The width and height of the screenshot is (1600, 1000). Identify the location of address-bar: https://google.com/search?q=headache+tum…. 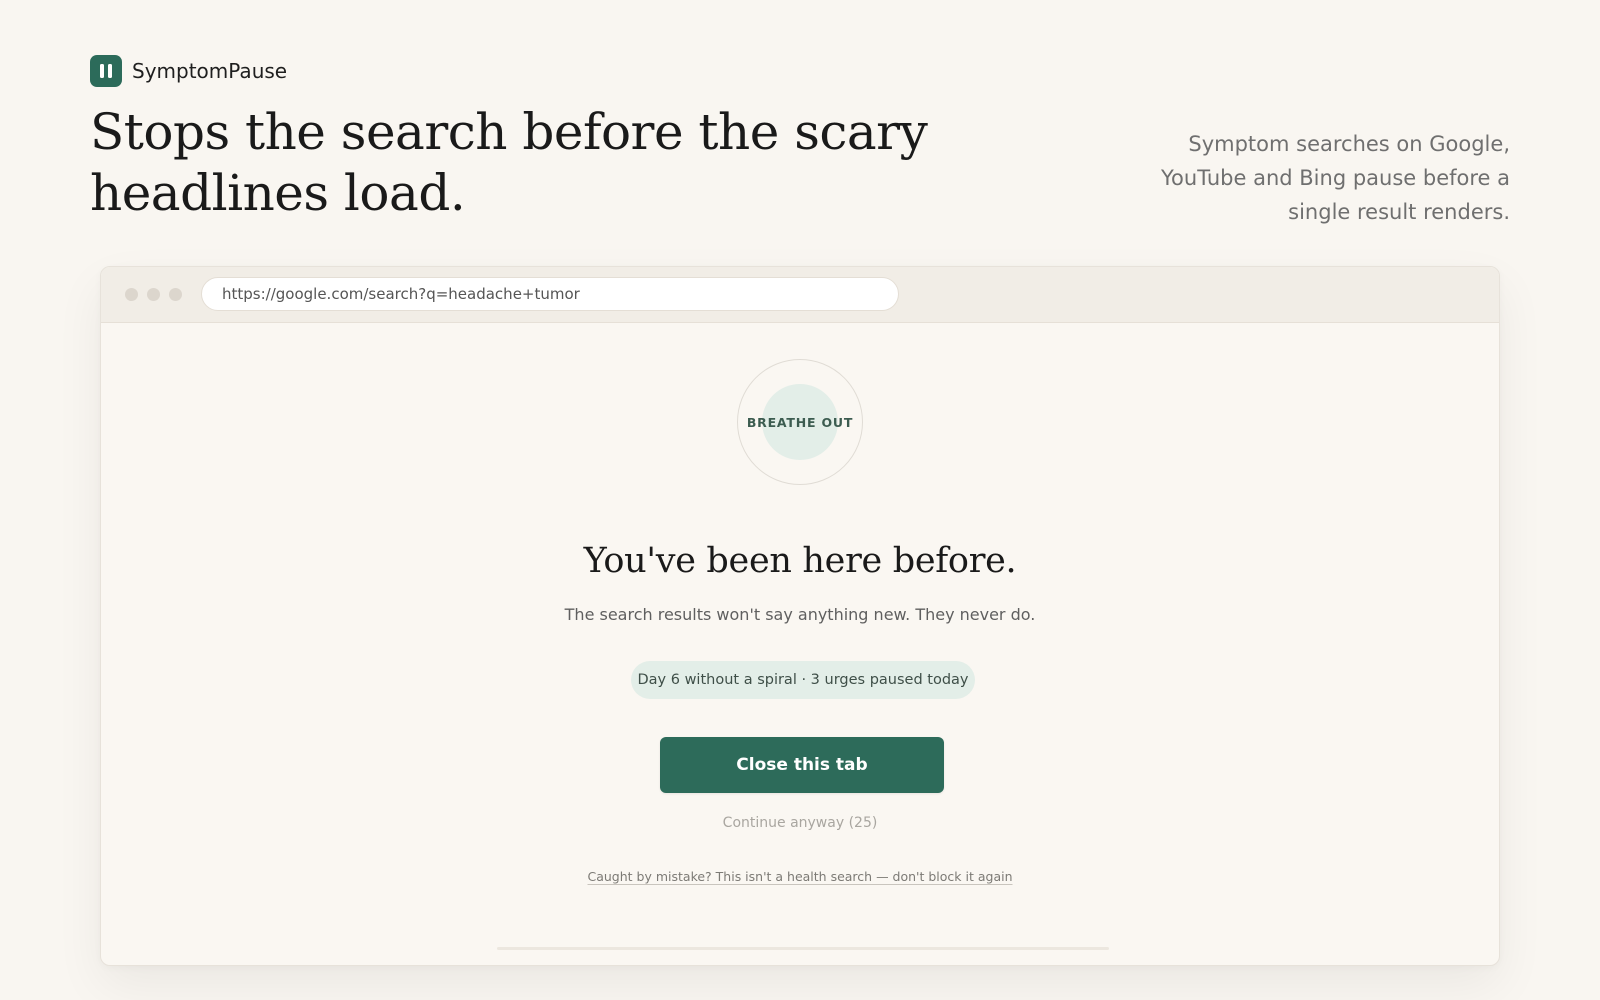
(550, 294).